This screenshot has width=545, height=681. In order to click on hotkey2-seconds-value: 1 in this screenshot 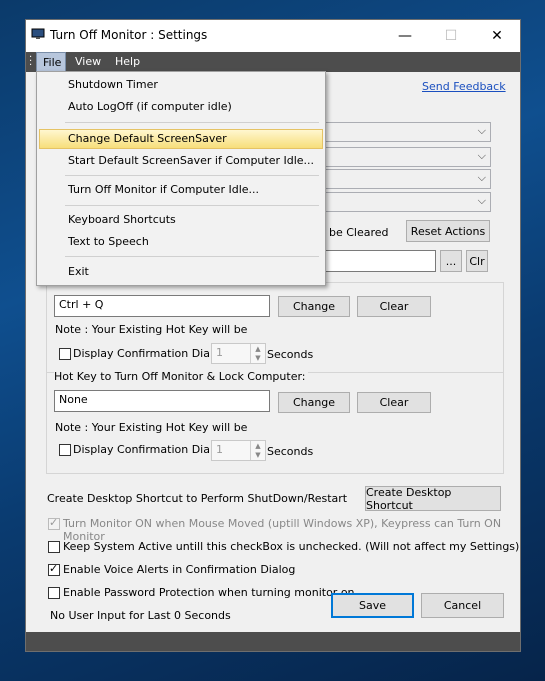, I will do `click(219, 449)`.